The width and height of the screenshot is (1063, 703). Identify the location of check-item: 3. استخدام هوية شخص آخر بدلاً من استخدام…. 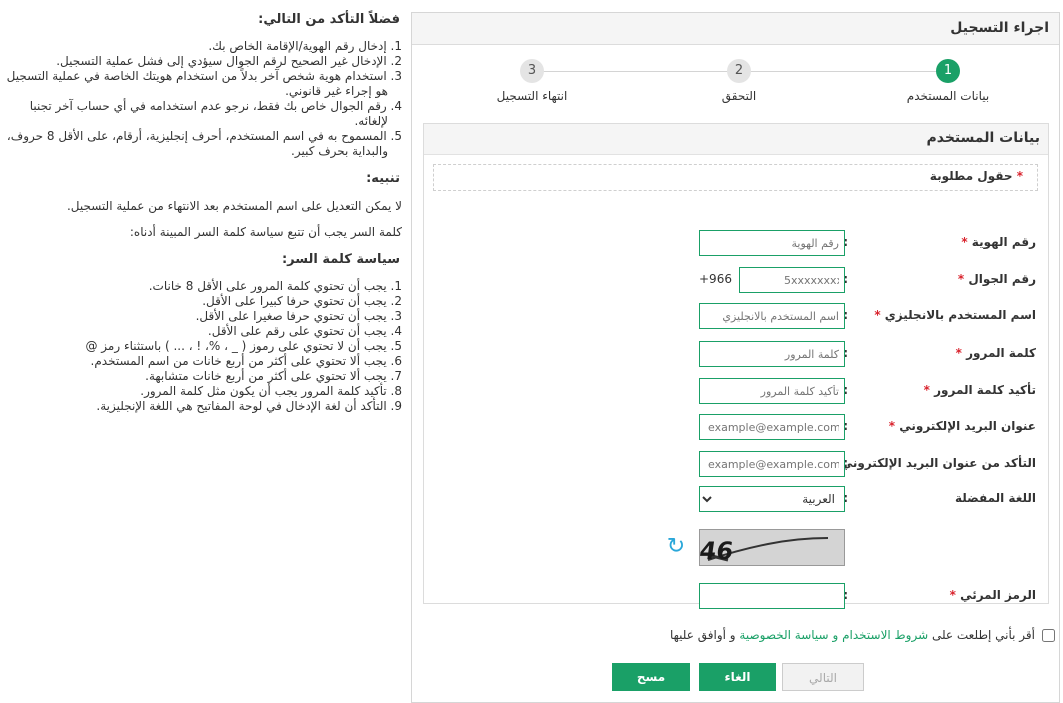
(204, 83).